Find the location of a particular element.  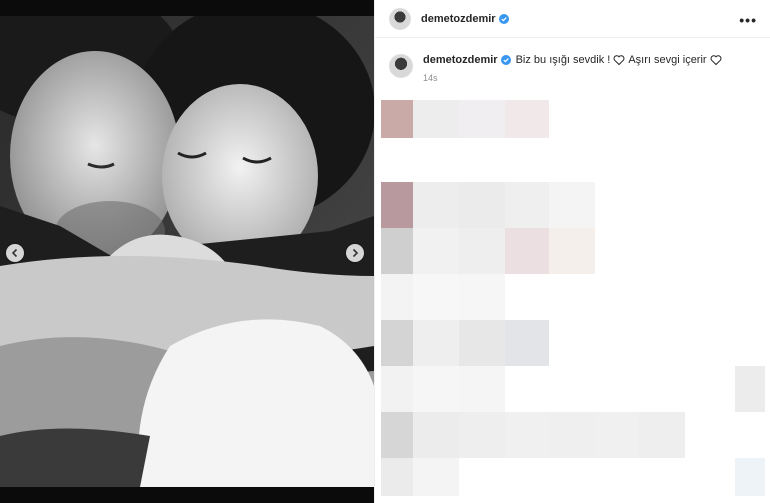

caption-text-1: Biz bu ışığı sevdik ! is located at coordinates (563, 60).